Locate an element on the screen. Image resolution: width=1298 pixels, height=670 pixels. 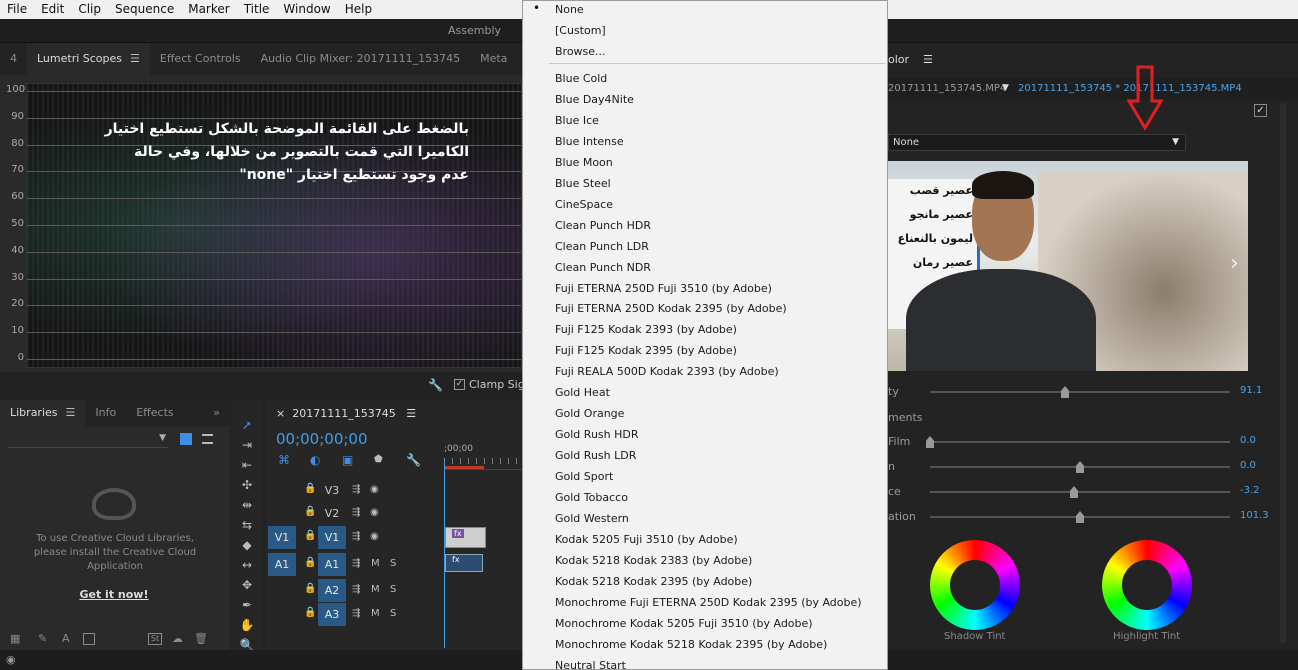
look-menu-item: Fuji ETERNA 250D Fuji 3510 (by Adobe) is located at coordinates (663, 288).